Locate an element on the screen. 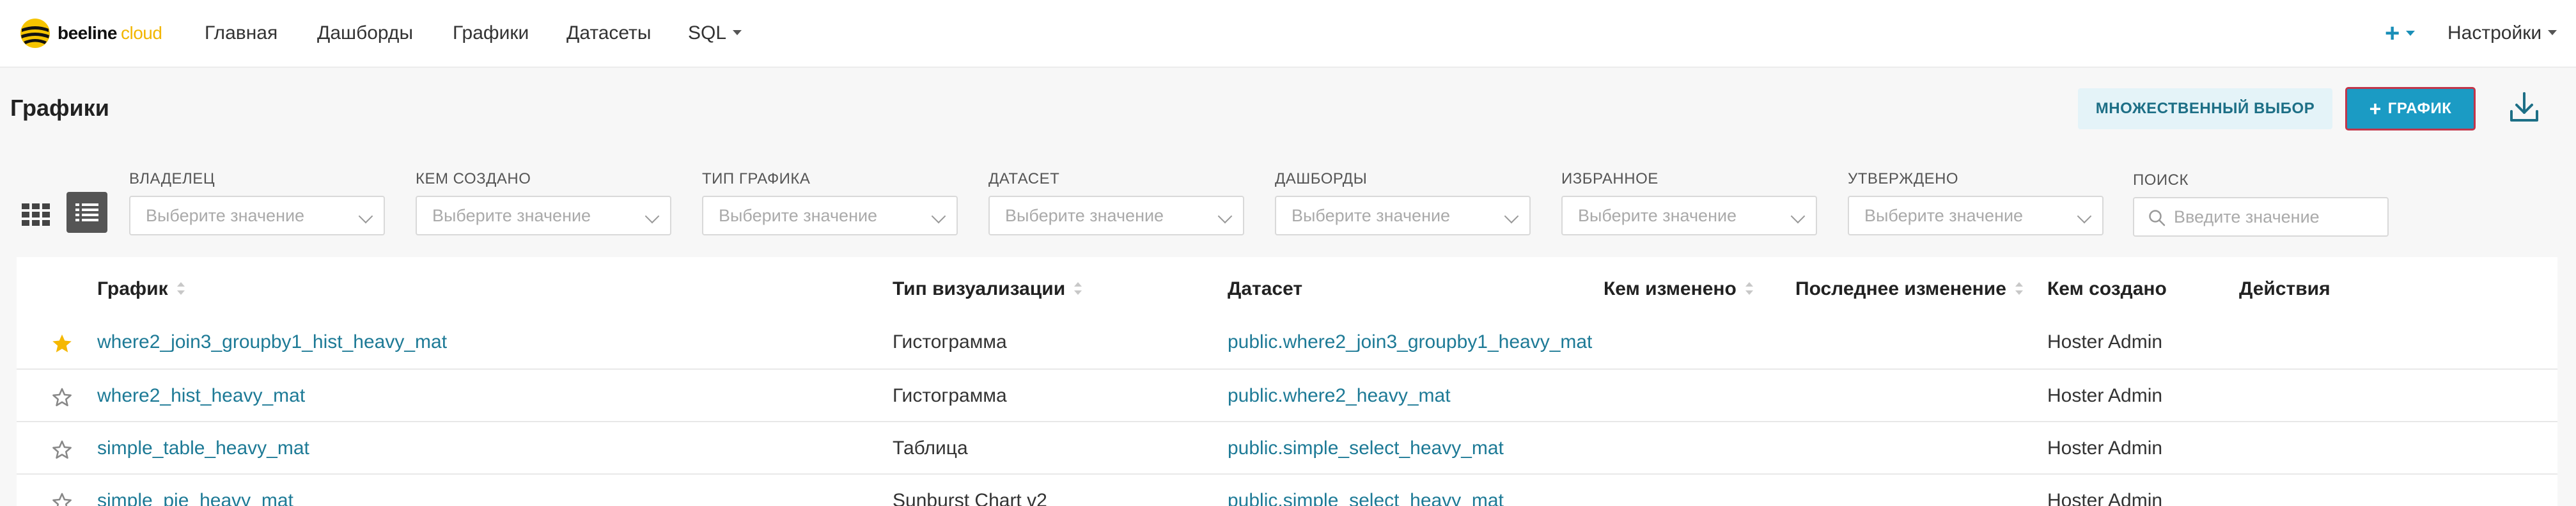 This screenshot has width=2576, height=506. add-chart-button: + ГРАФИК is located at coordinates (2410, 109).